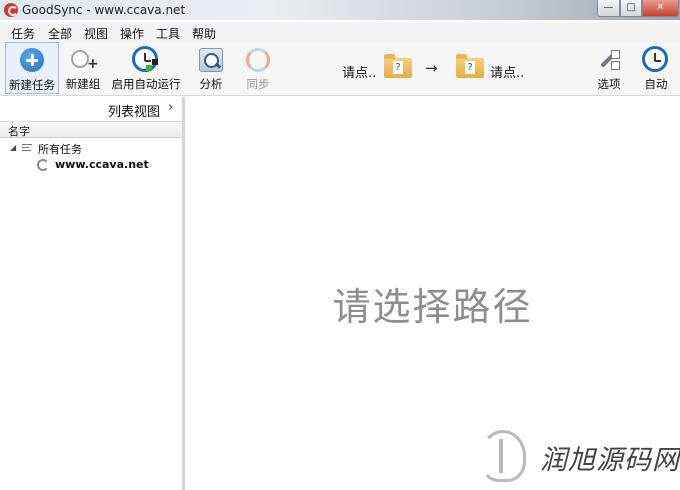 The height and width of the screenshot is (490, 680). Describe the element at coordinates (211, 60) in the screenshot. I see `analyze-icon` at that location.